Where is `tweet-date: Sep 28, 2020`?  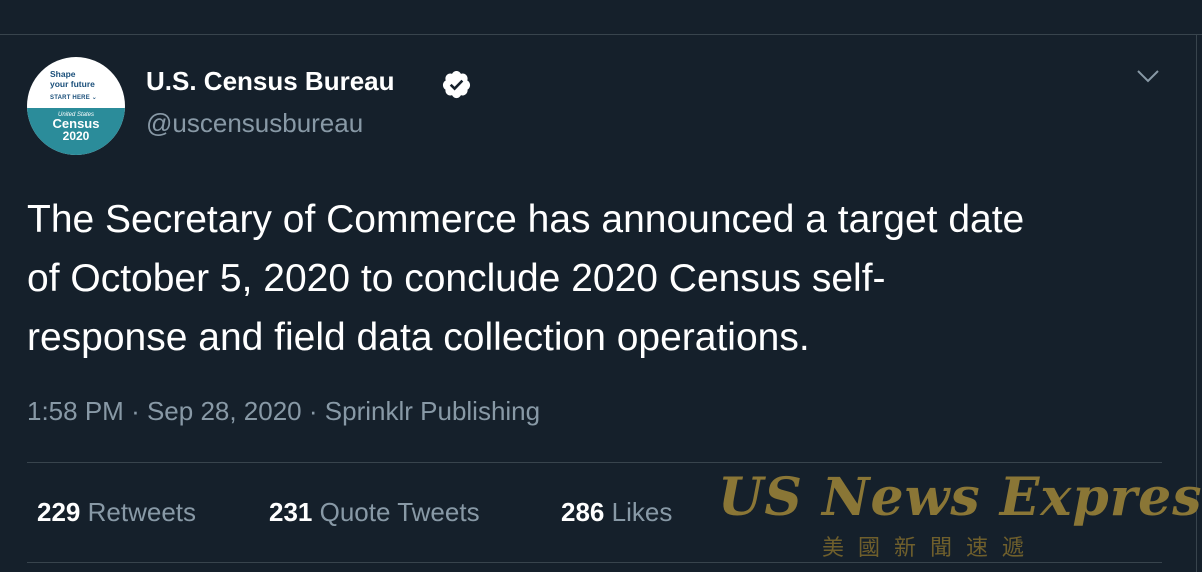 tweet-date: Sep 28, 2020 is located at coordinates (224, 411).